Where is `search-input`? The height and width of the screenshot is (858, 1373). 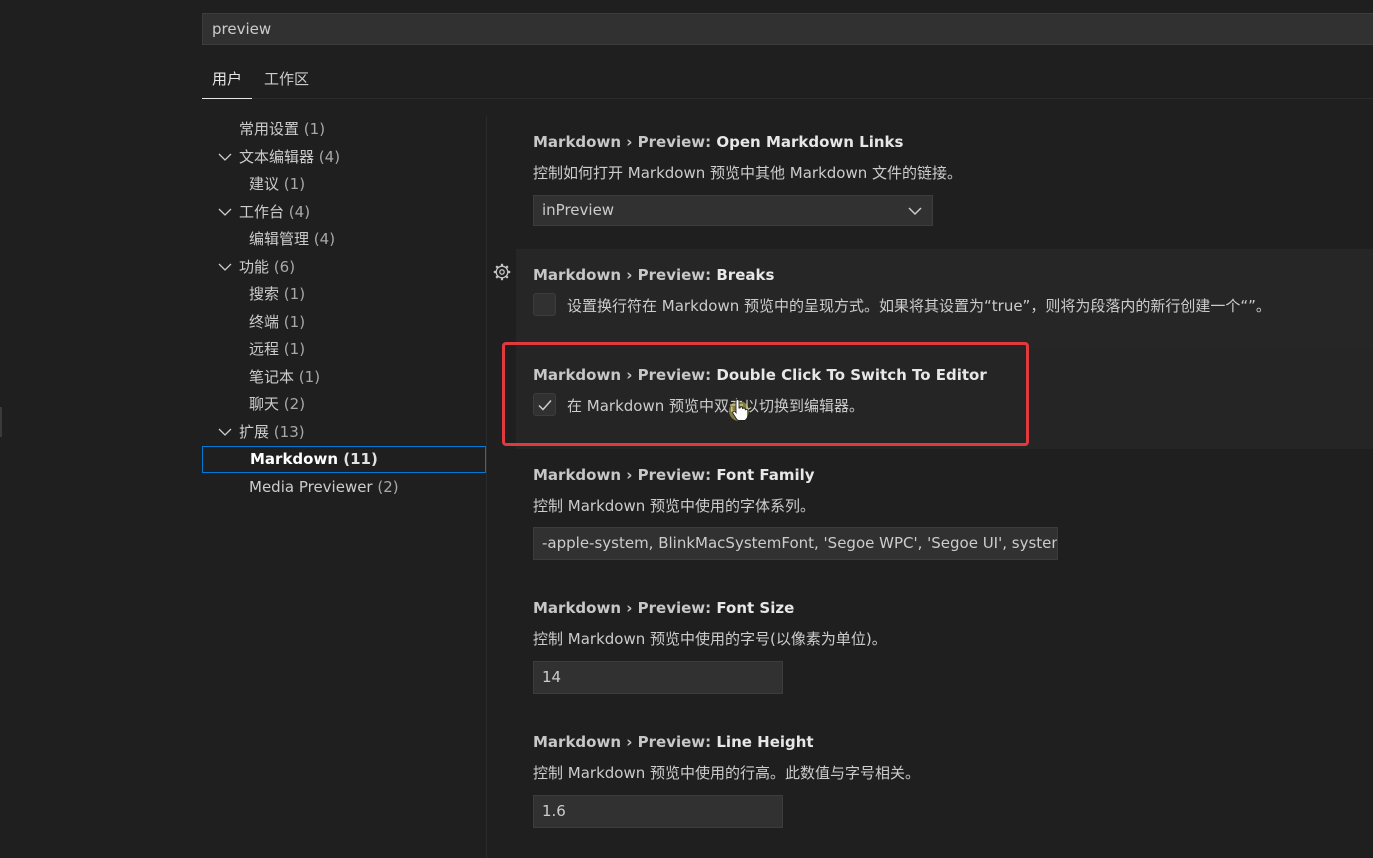 search-input is located at coordinates (788, 29).